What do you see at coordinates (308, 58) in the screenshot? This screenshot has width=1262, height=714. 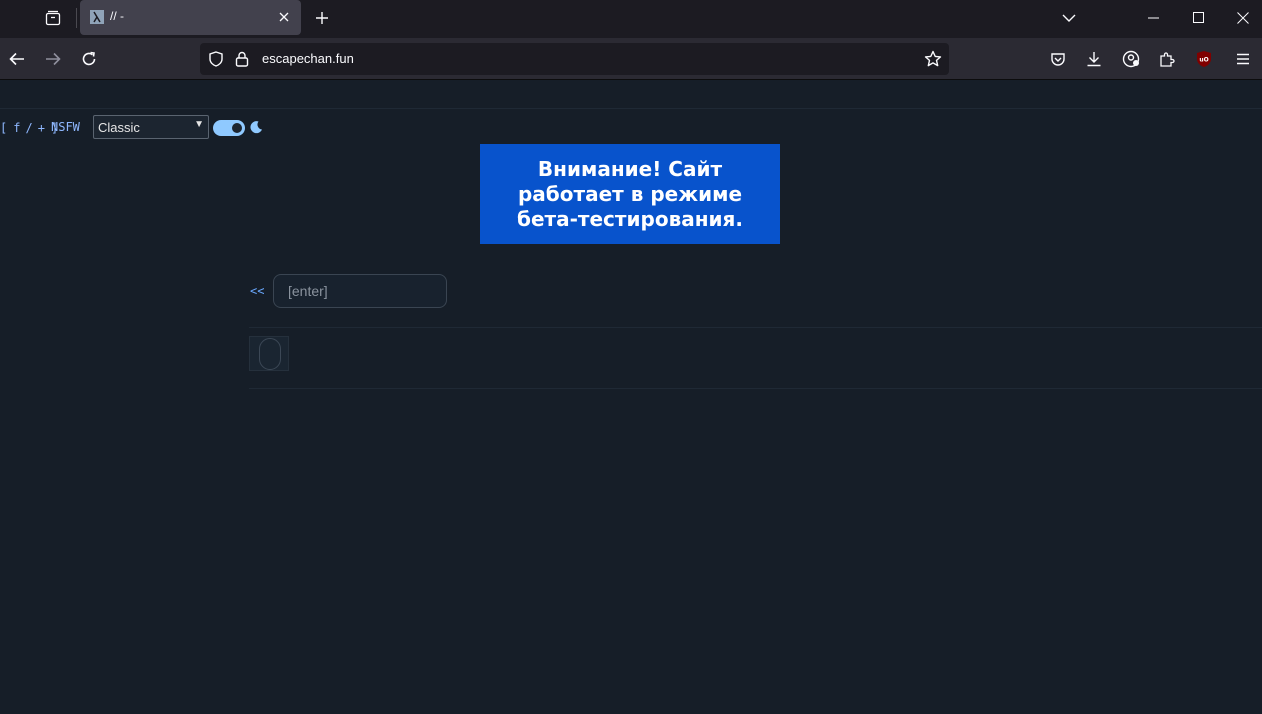 I see `url-text: escapechan.fun` at bounding box center [308, 58].